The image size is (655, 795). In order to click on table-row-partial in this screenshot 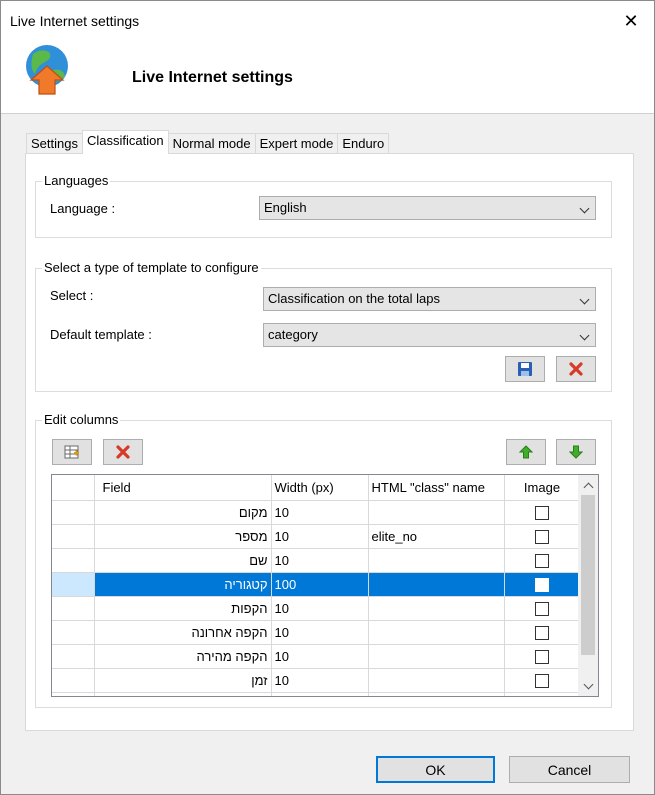, I will do `click(316, 694)`.